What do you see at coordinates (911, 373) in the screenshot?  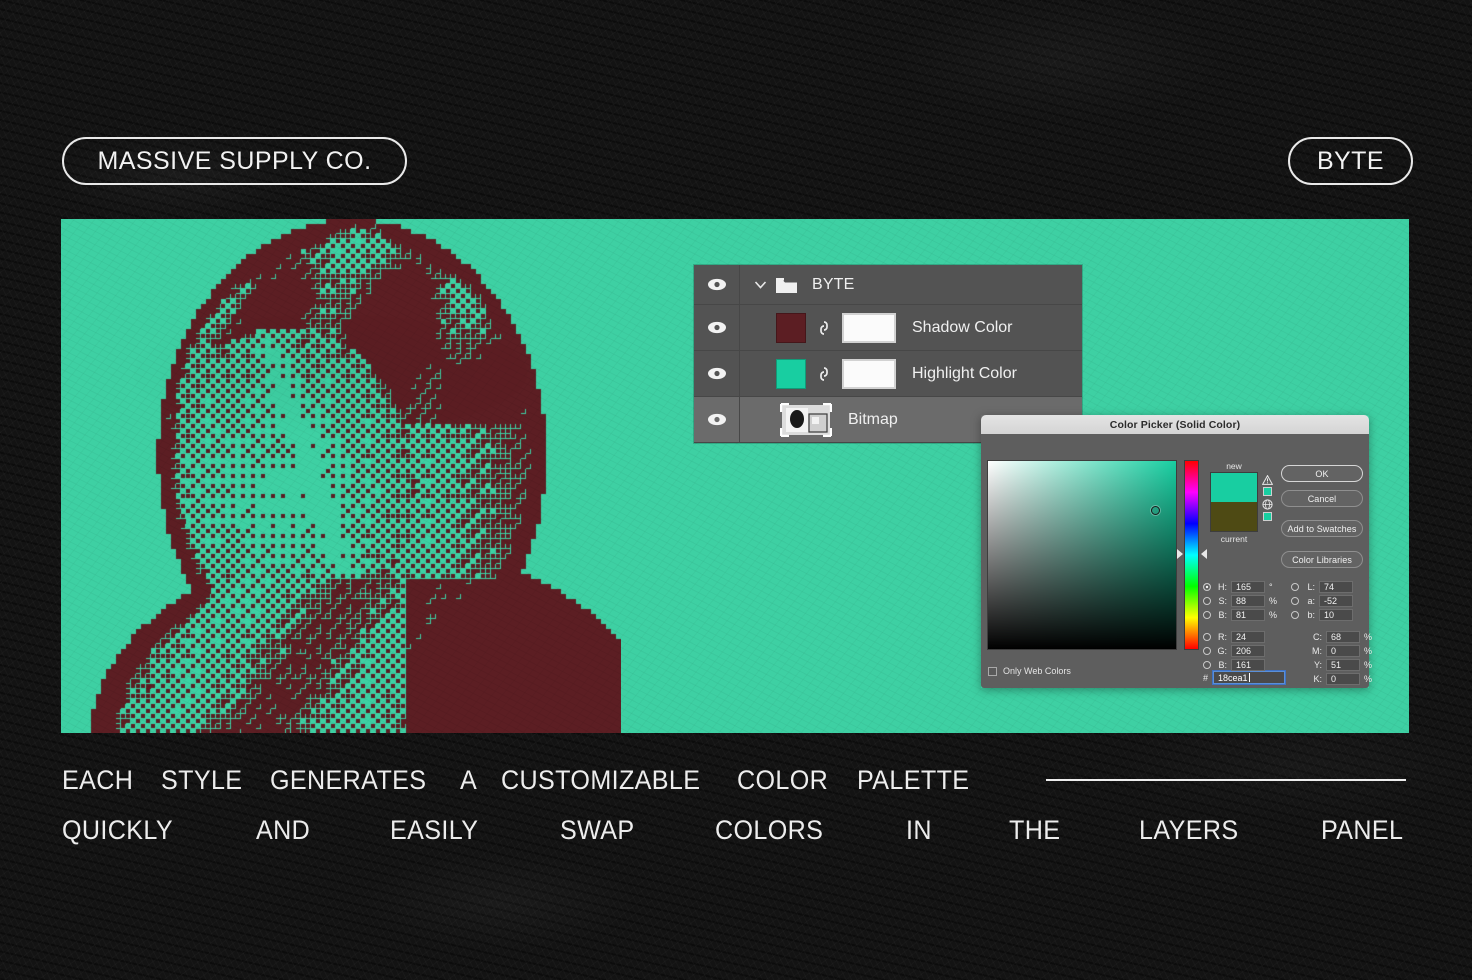 I see `highlight-row-body: Highlight Color` at bounding box center [911, 373].